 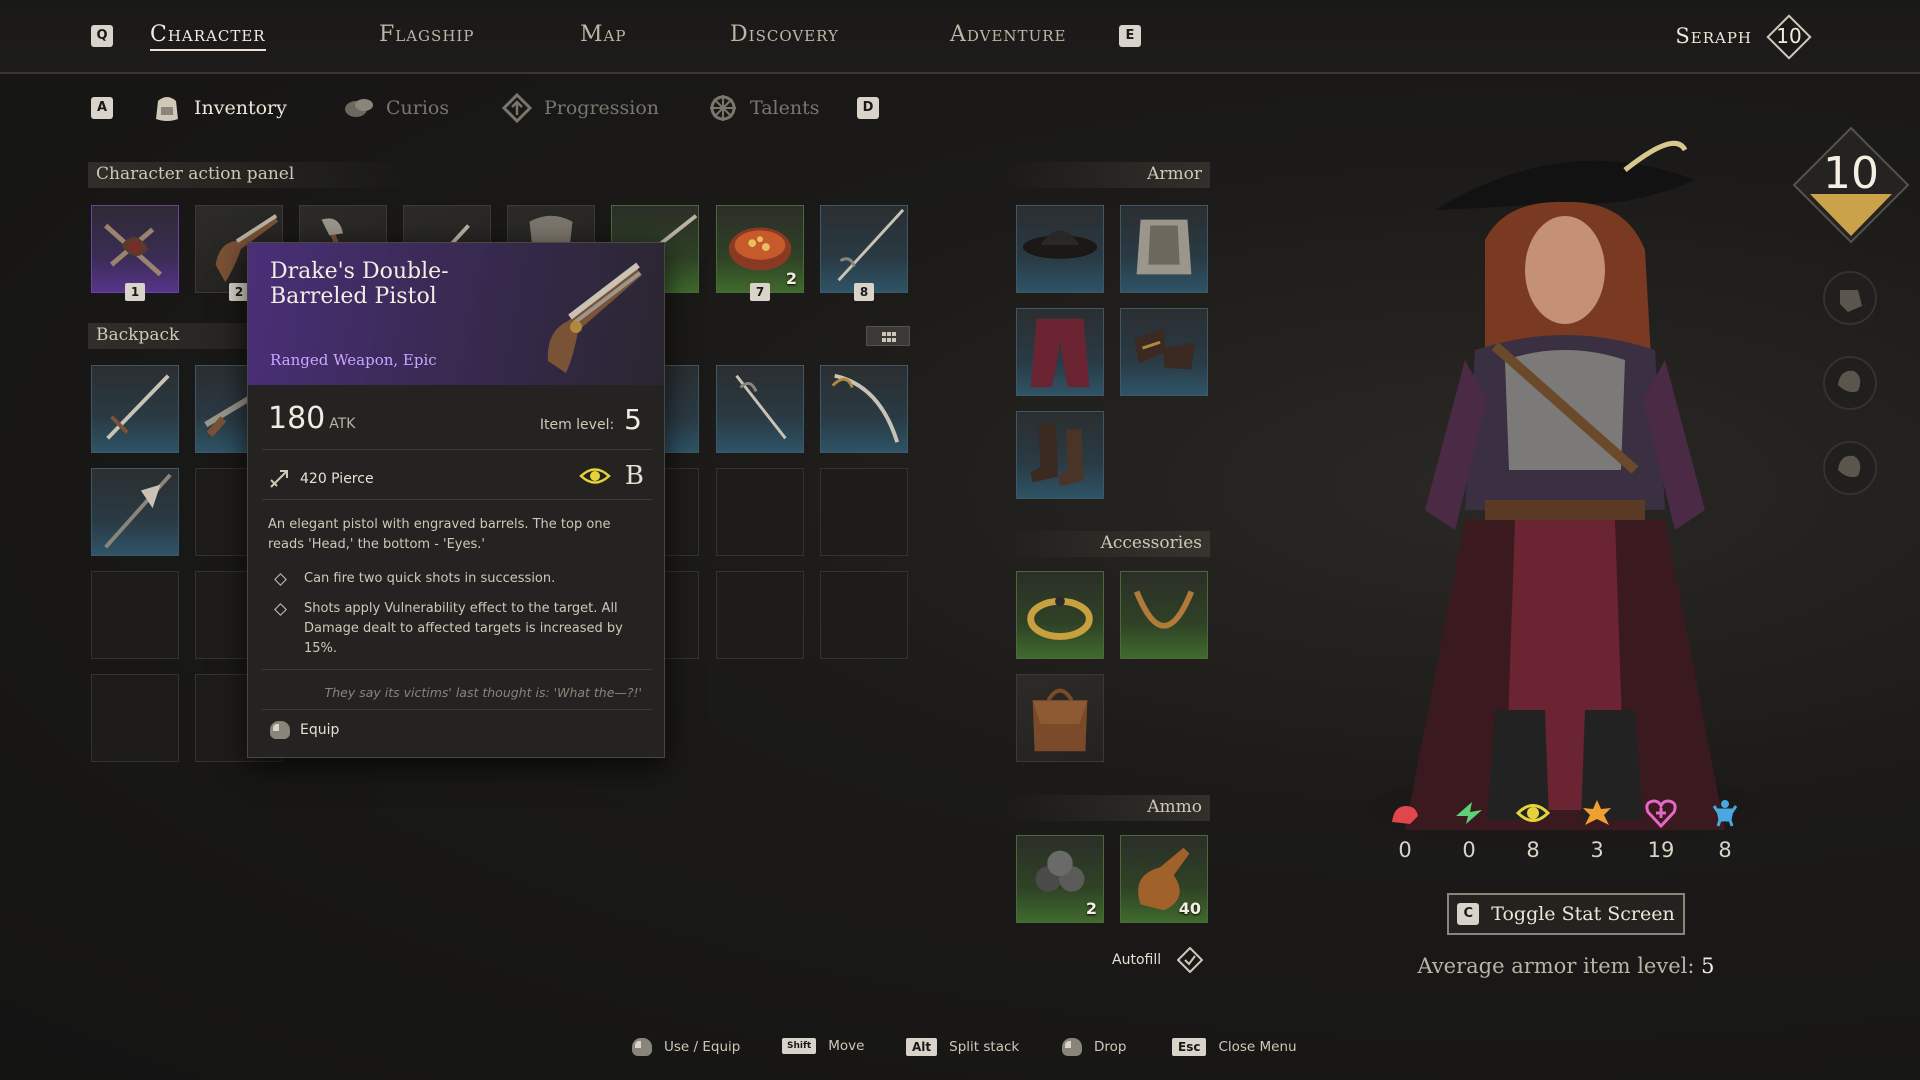 What do you see at coordinates (208, 36) in the screenshot?
I see `tab-character: Character` at bounding box center [208, 36].